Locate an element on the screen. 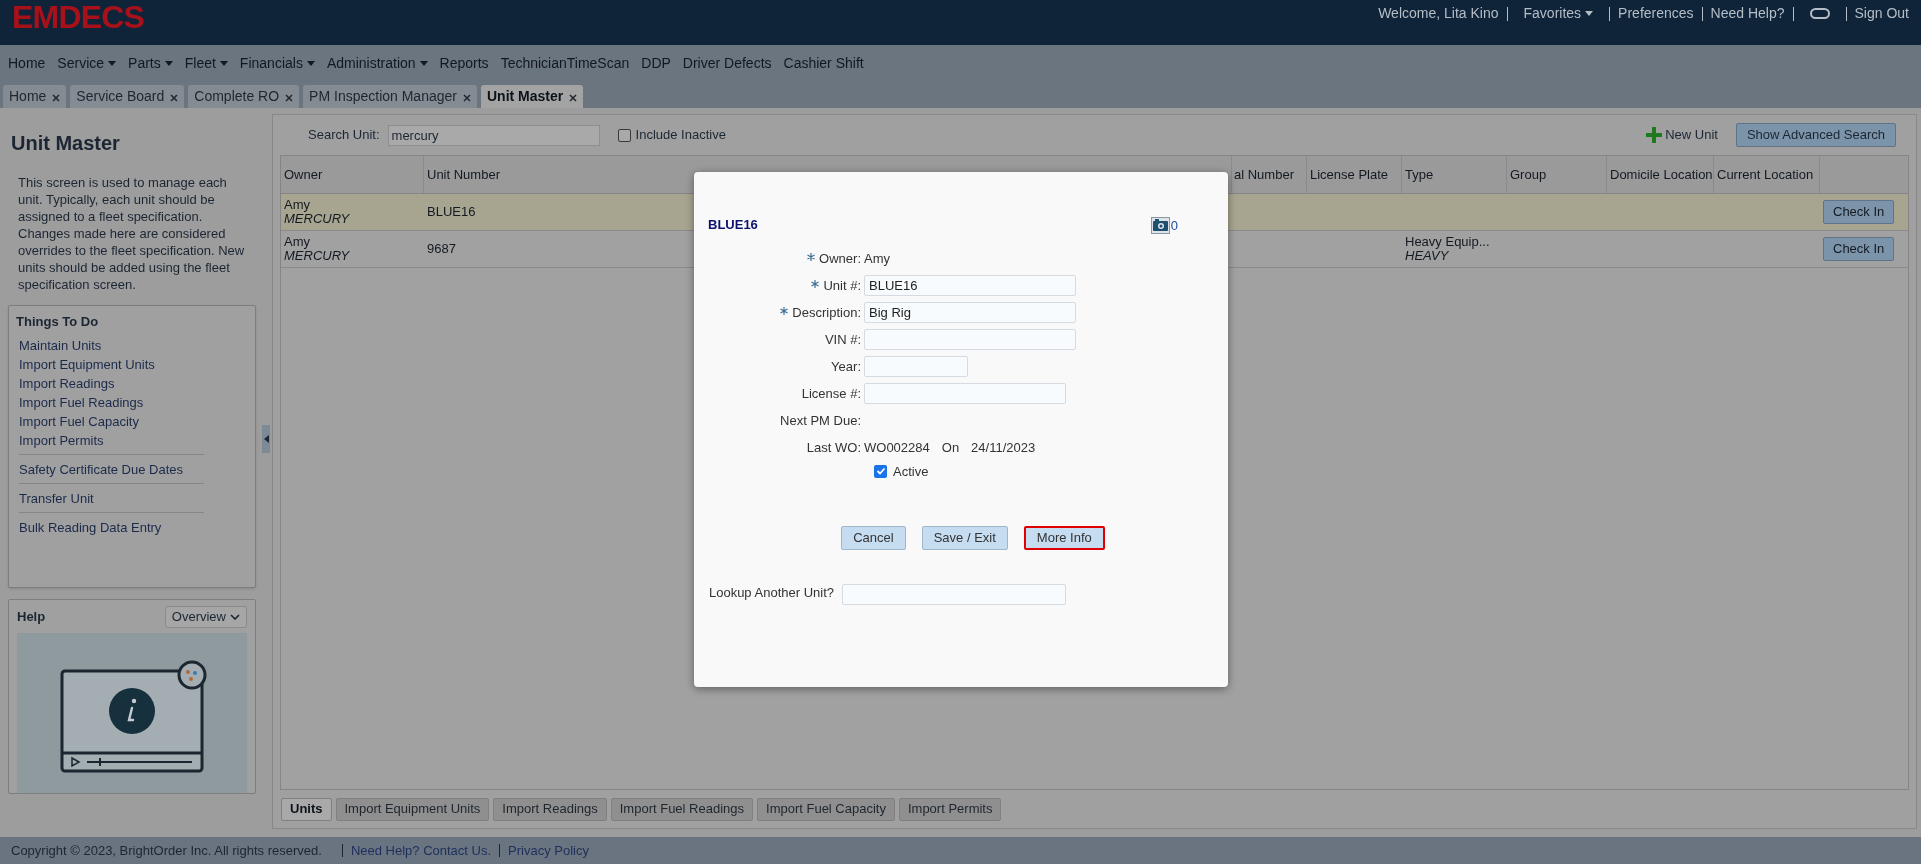  description-text: This screen is used to manage each unit. Typically, each unit should be assigned to a fleet specification. Changes made here are considered overrides to the fleet specification. New units should be added using the fleet specification screen. is located at coordinates (132, 233).